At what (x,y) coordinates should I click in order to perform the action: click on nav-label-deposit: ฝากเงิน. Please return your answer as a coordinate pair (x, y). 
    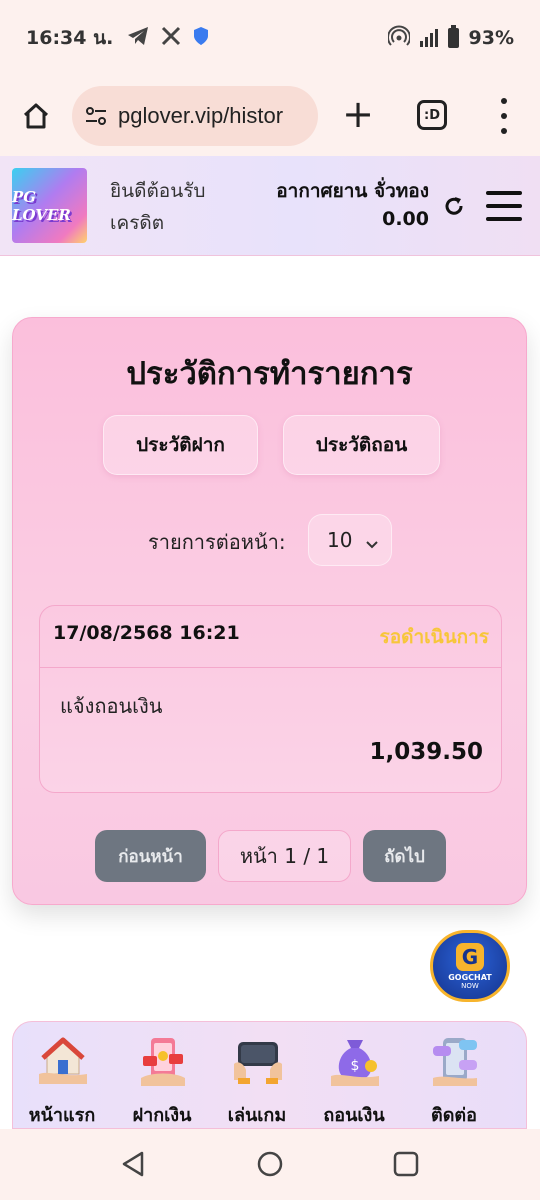
    Looking at the image, I should click on (162, 1115).